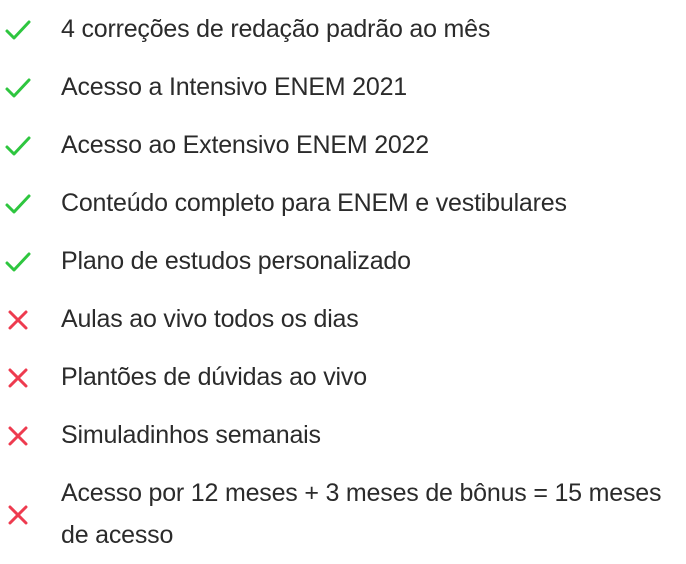 The image size is (686, 564). What do you see at coordinates (234, 87) in the screenshot?
I see `feature-label: Acesso a Intensivo ENEM 2021` at bounding box center [234, 87].